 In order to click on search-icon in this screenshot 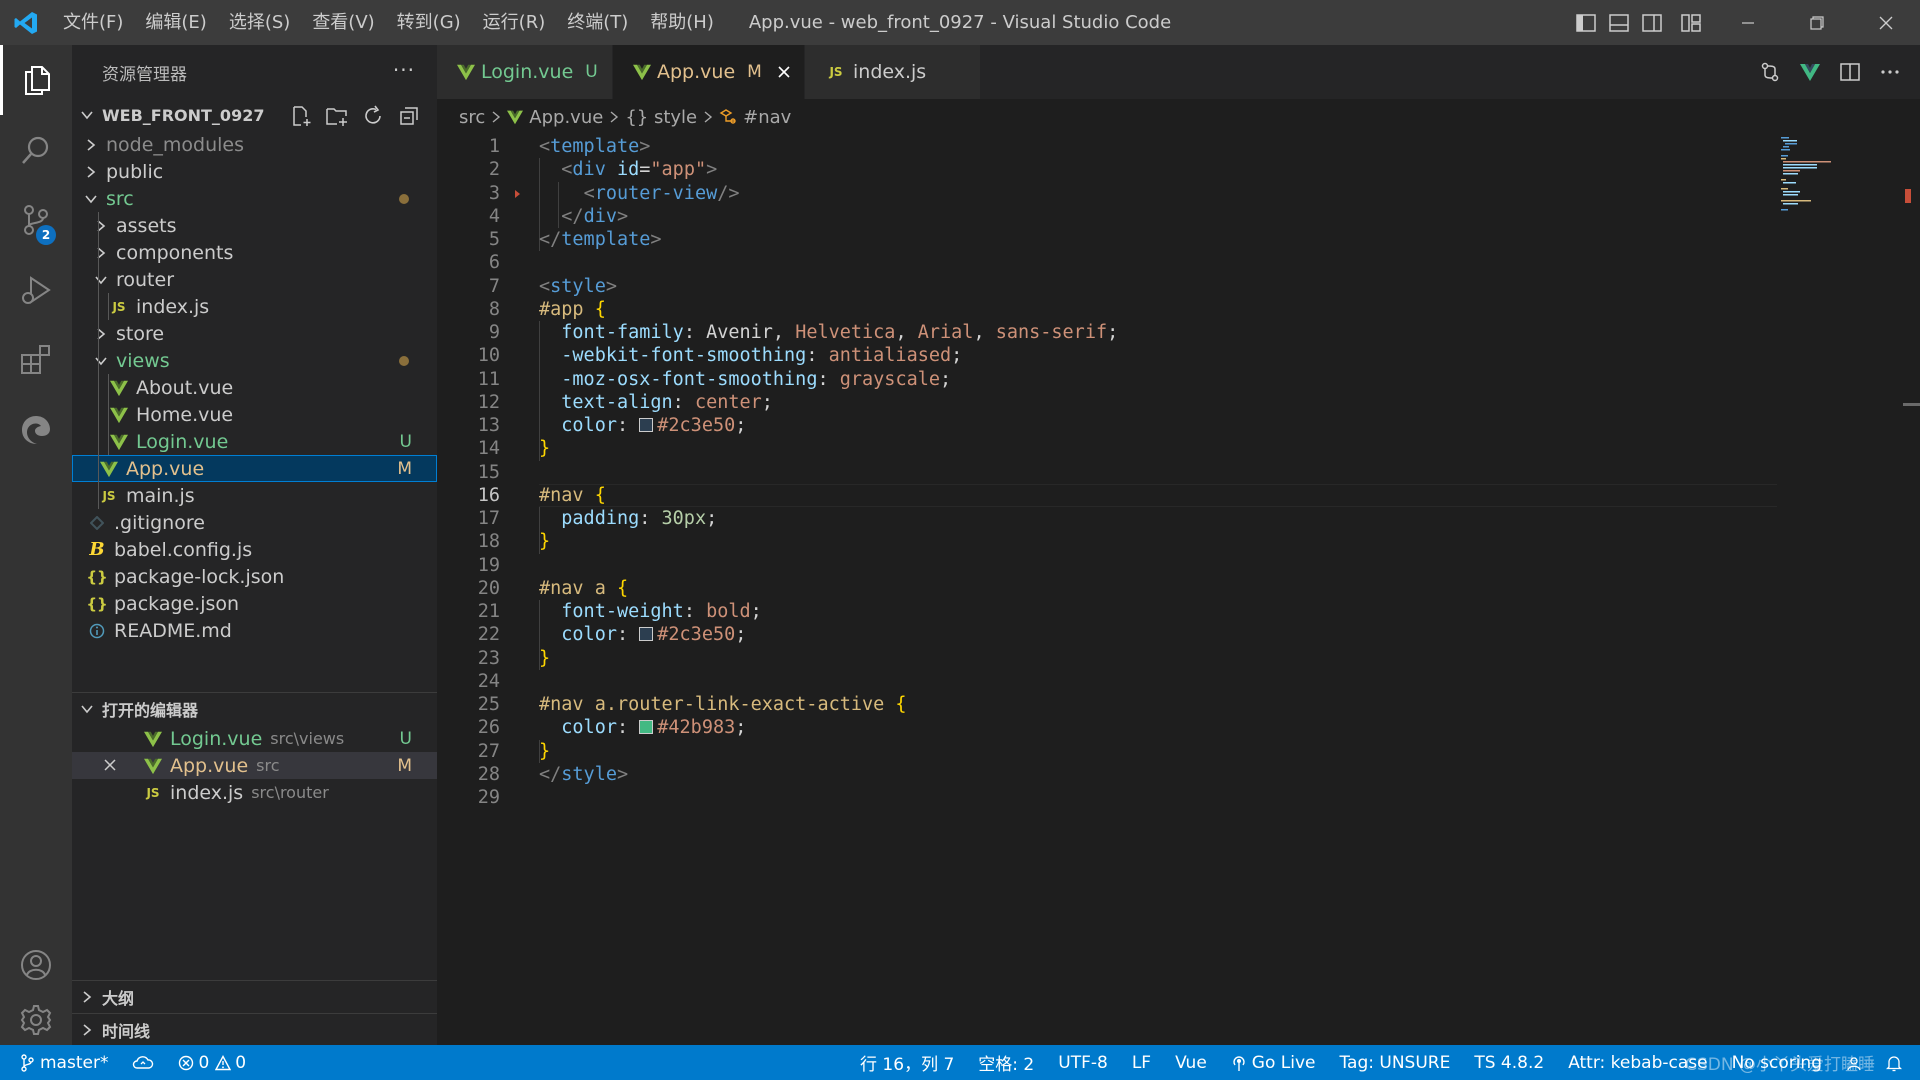, I will do `click(36, 150)`.